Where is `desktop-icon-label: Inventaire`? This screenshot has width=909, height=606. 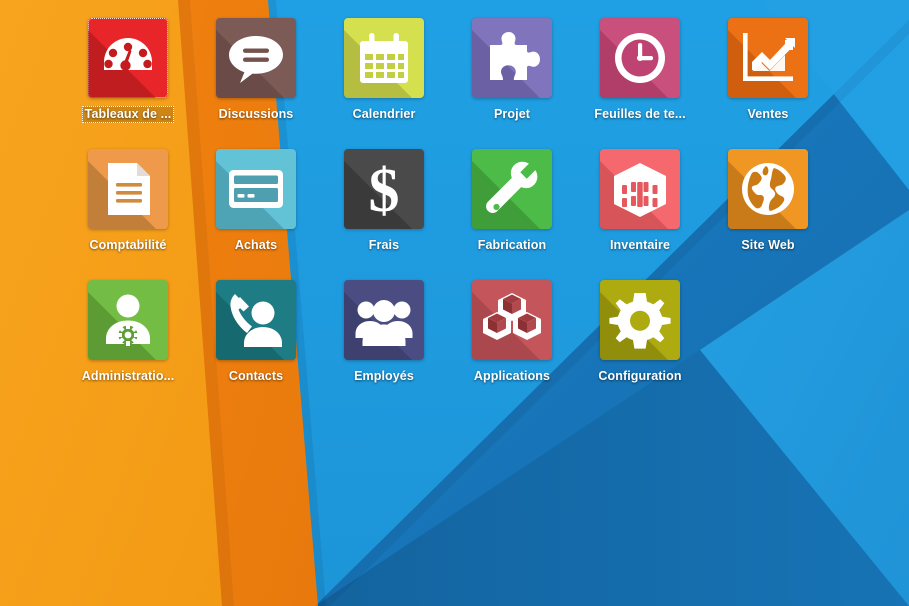 desktop-icon-label: Inventaire is located at coordinates (640, 245).